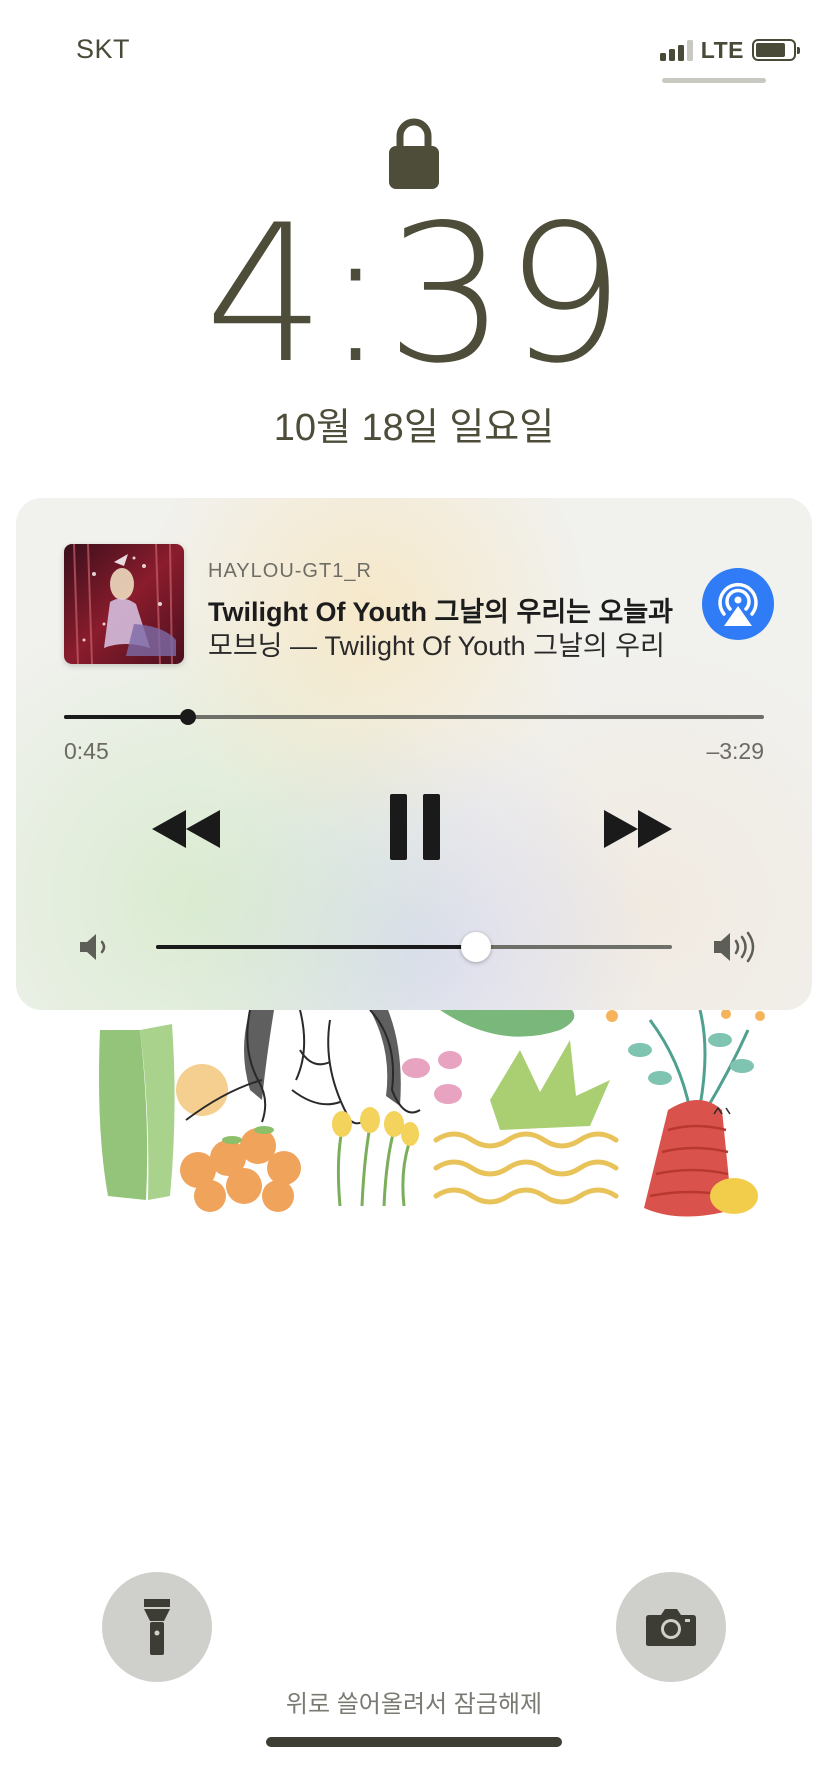 This screenshot has width=828, height=1792. Describe the element at coordinates (414, 1119) in the screenshot. I see `wallpaper-illustration` at that location.